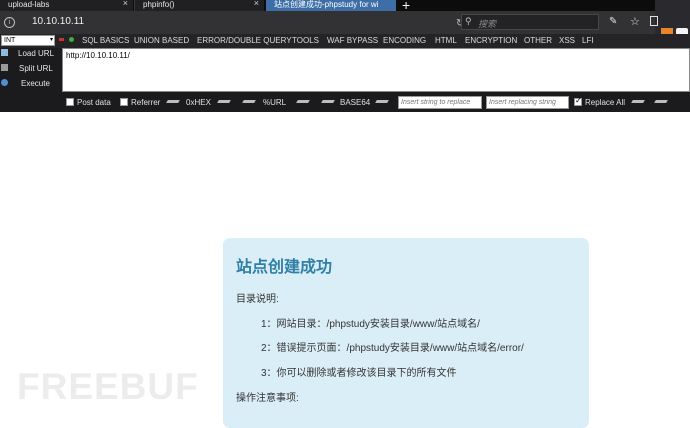 The height and width of the screenshot is (428, 690). I want to click on base64-label: BASE64, so click(355, 102).